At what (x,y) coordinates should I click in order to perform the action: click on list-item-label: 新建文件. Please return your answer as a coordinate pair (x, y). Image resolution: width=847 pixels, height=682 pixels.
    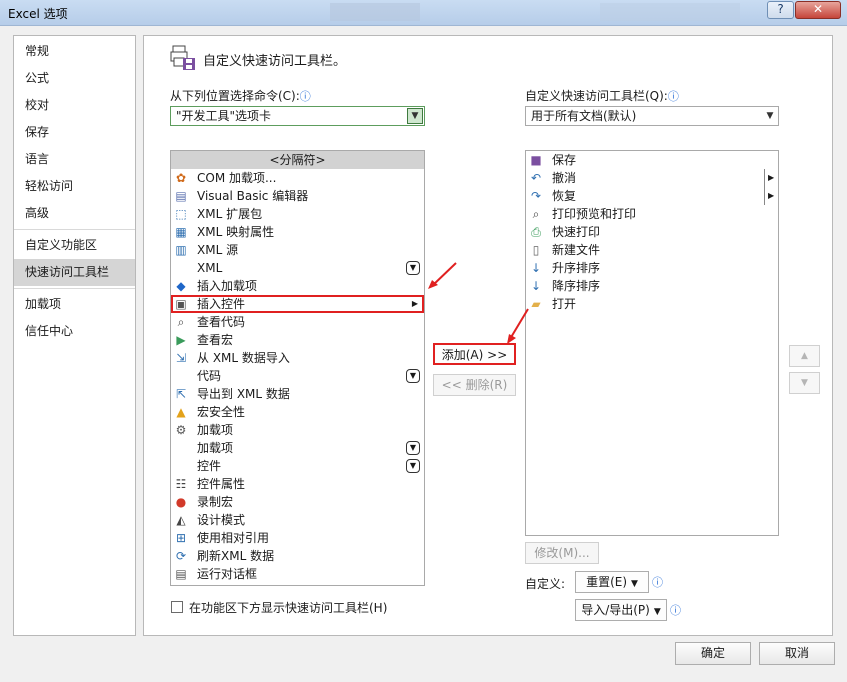
    Looking at the image, I should click on (576, 250).